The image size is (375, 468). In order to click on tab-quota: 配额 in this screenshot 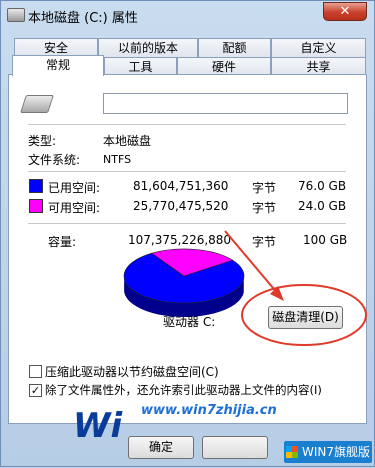, I will do `click(234, 47)`.